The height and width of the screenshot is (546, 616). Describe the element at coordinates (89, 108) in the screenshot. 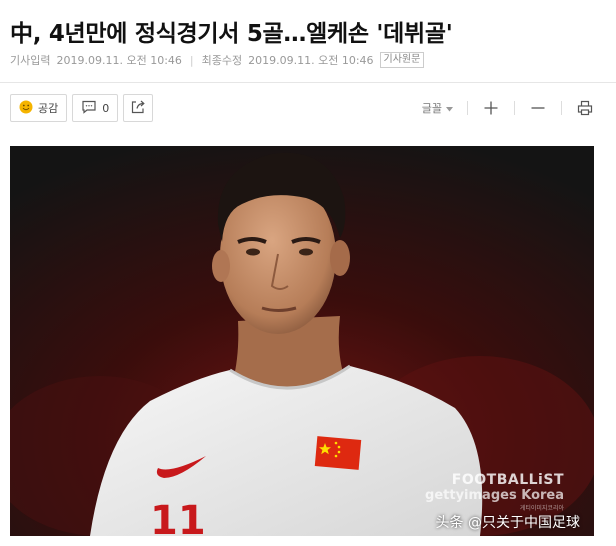

I see `comment-icon` at that location.